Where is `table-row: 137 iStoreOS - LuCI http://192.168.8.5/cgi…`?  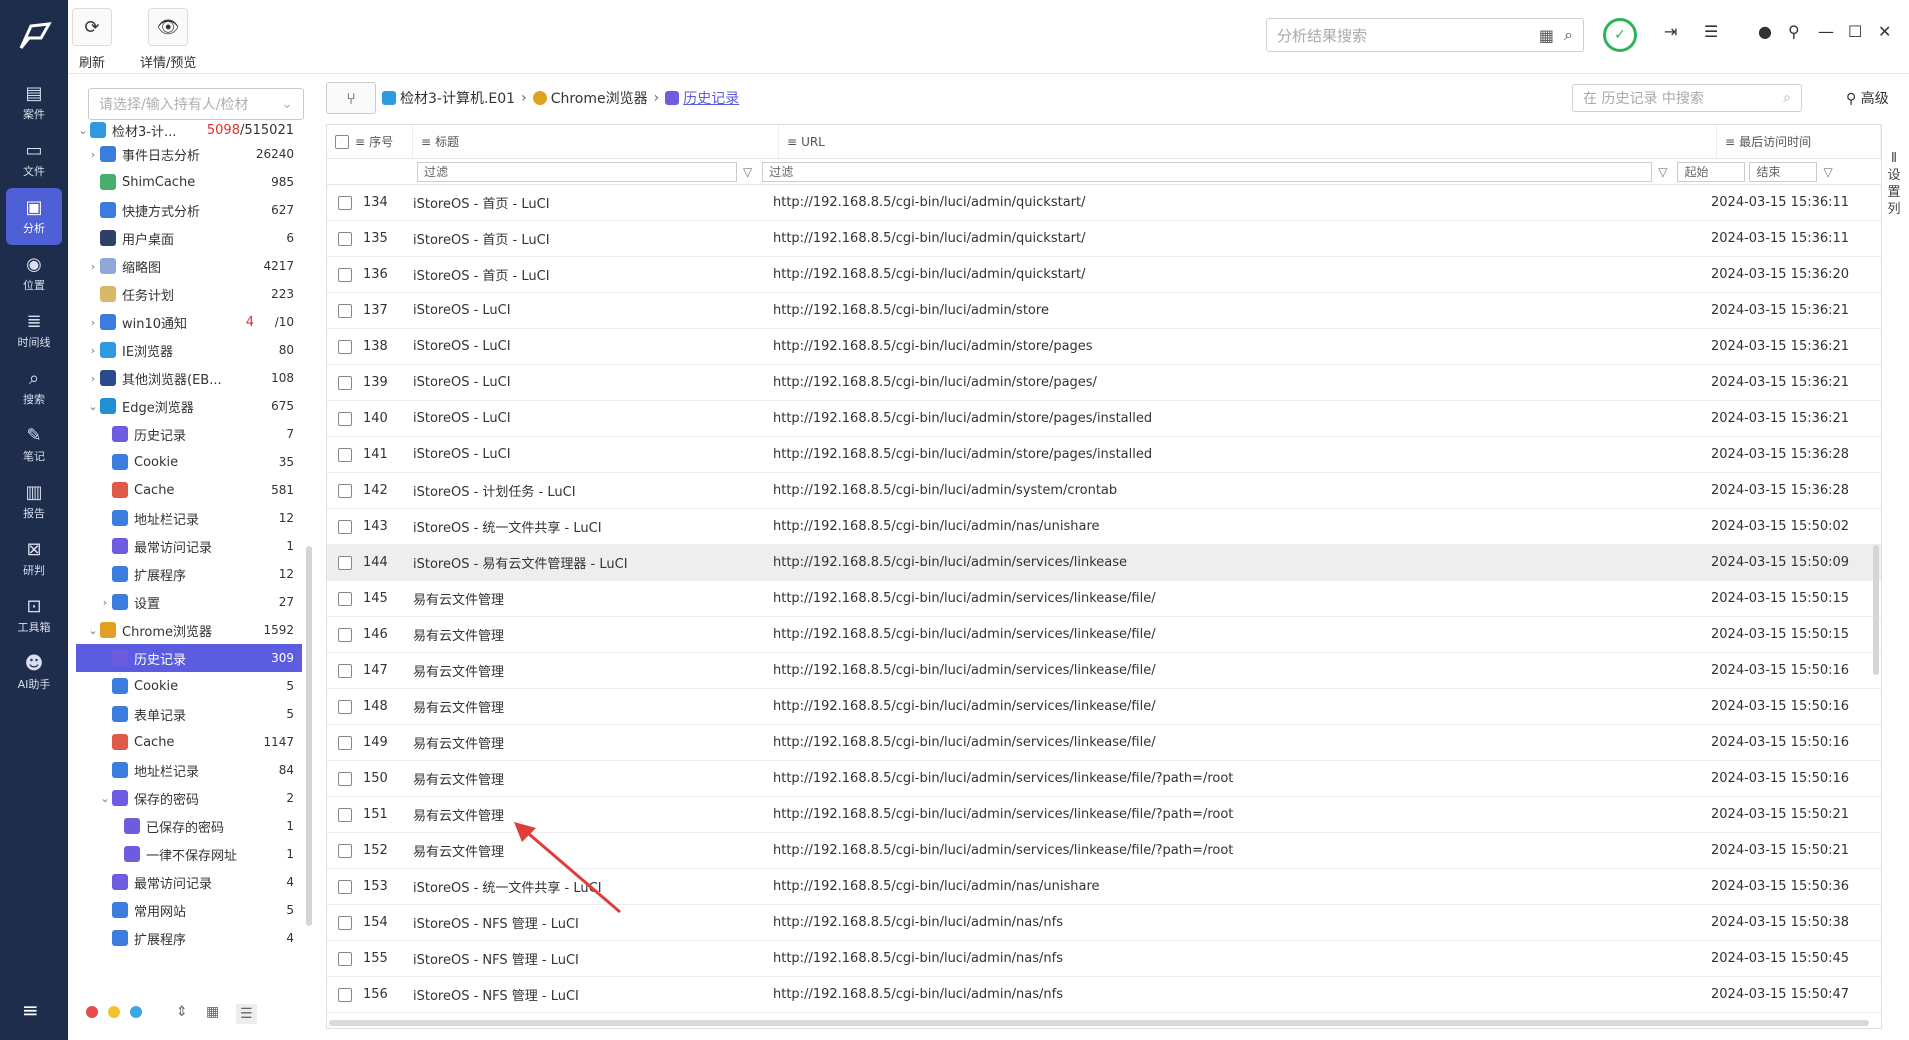
table-row: 137 iStoreOS - LuCI http://192.168.8.5/cgi… is located at coordinates (1104, 311).